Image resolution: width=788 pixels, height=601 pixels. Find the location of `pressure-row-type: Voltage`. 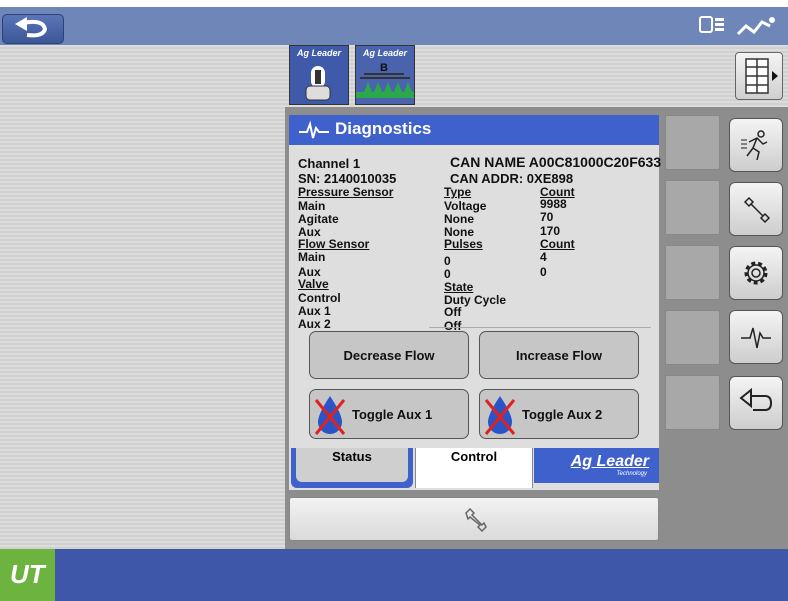

pressure-row-type: Voltage is located at coordinates (465, 206).